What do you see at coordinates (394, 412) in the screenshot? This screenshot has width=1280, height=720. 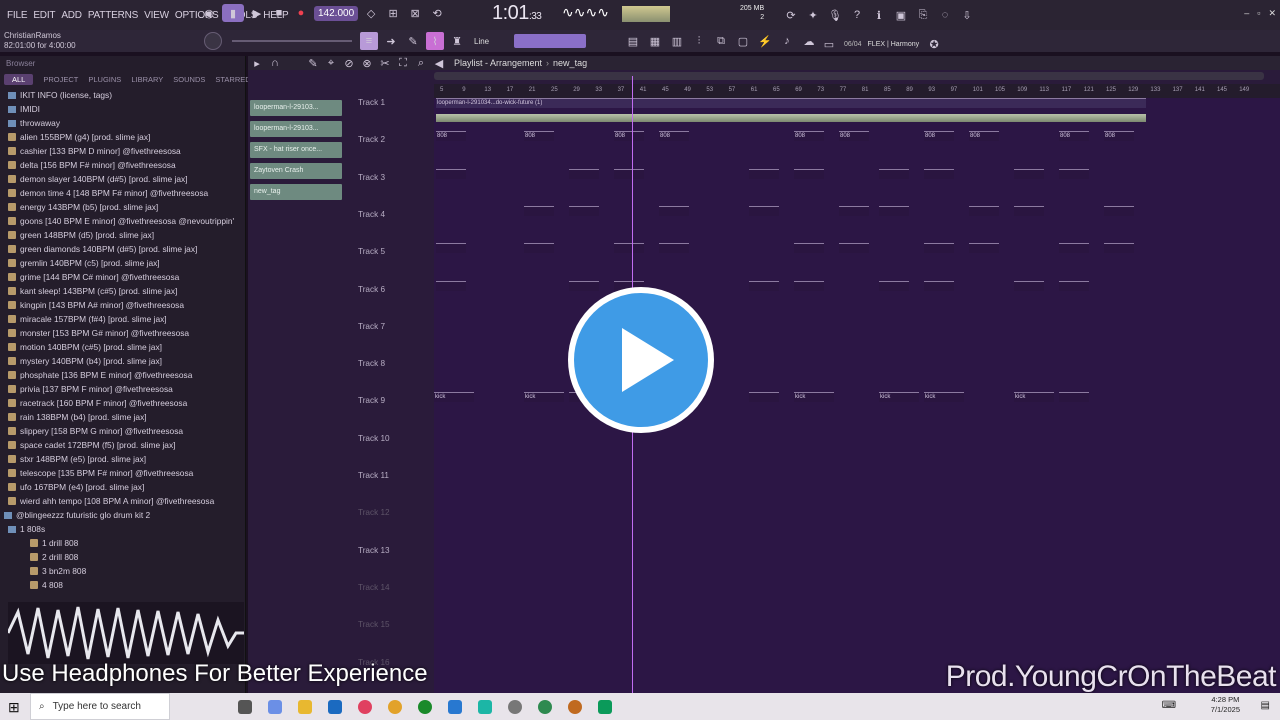 I see `track-header: Track 9` at bounding box center [394, 412].